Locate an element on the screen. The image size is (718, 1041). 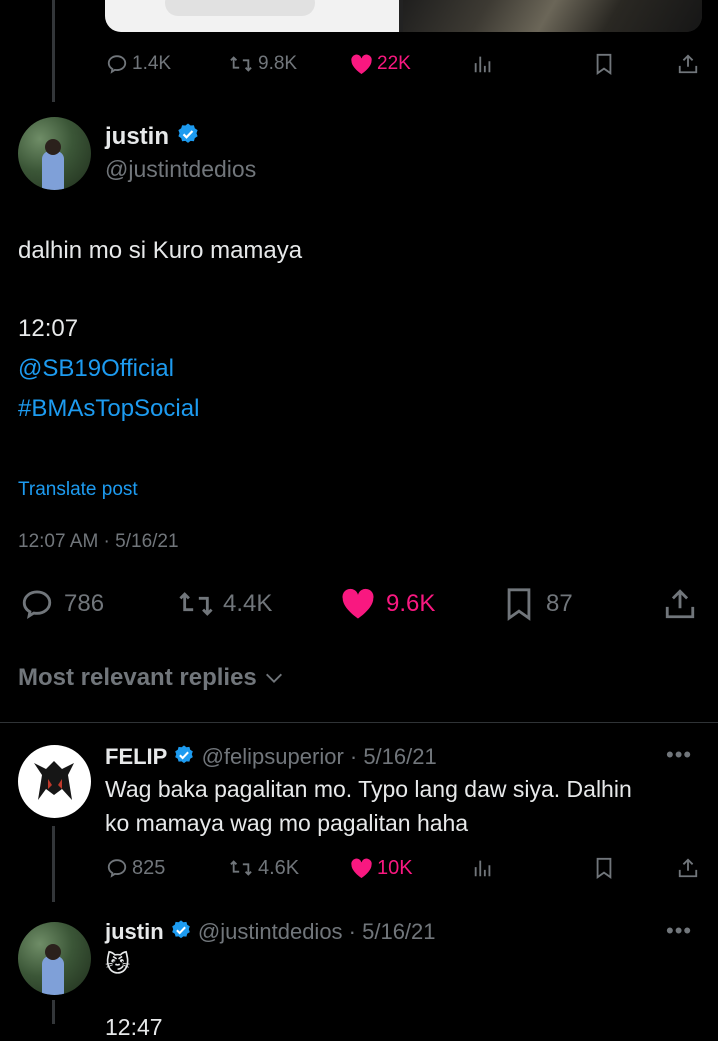
media-image-left is located at coordinates (252, 16).